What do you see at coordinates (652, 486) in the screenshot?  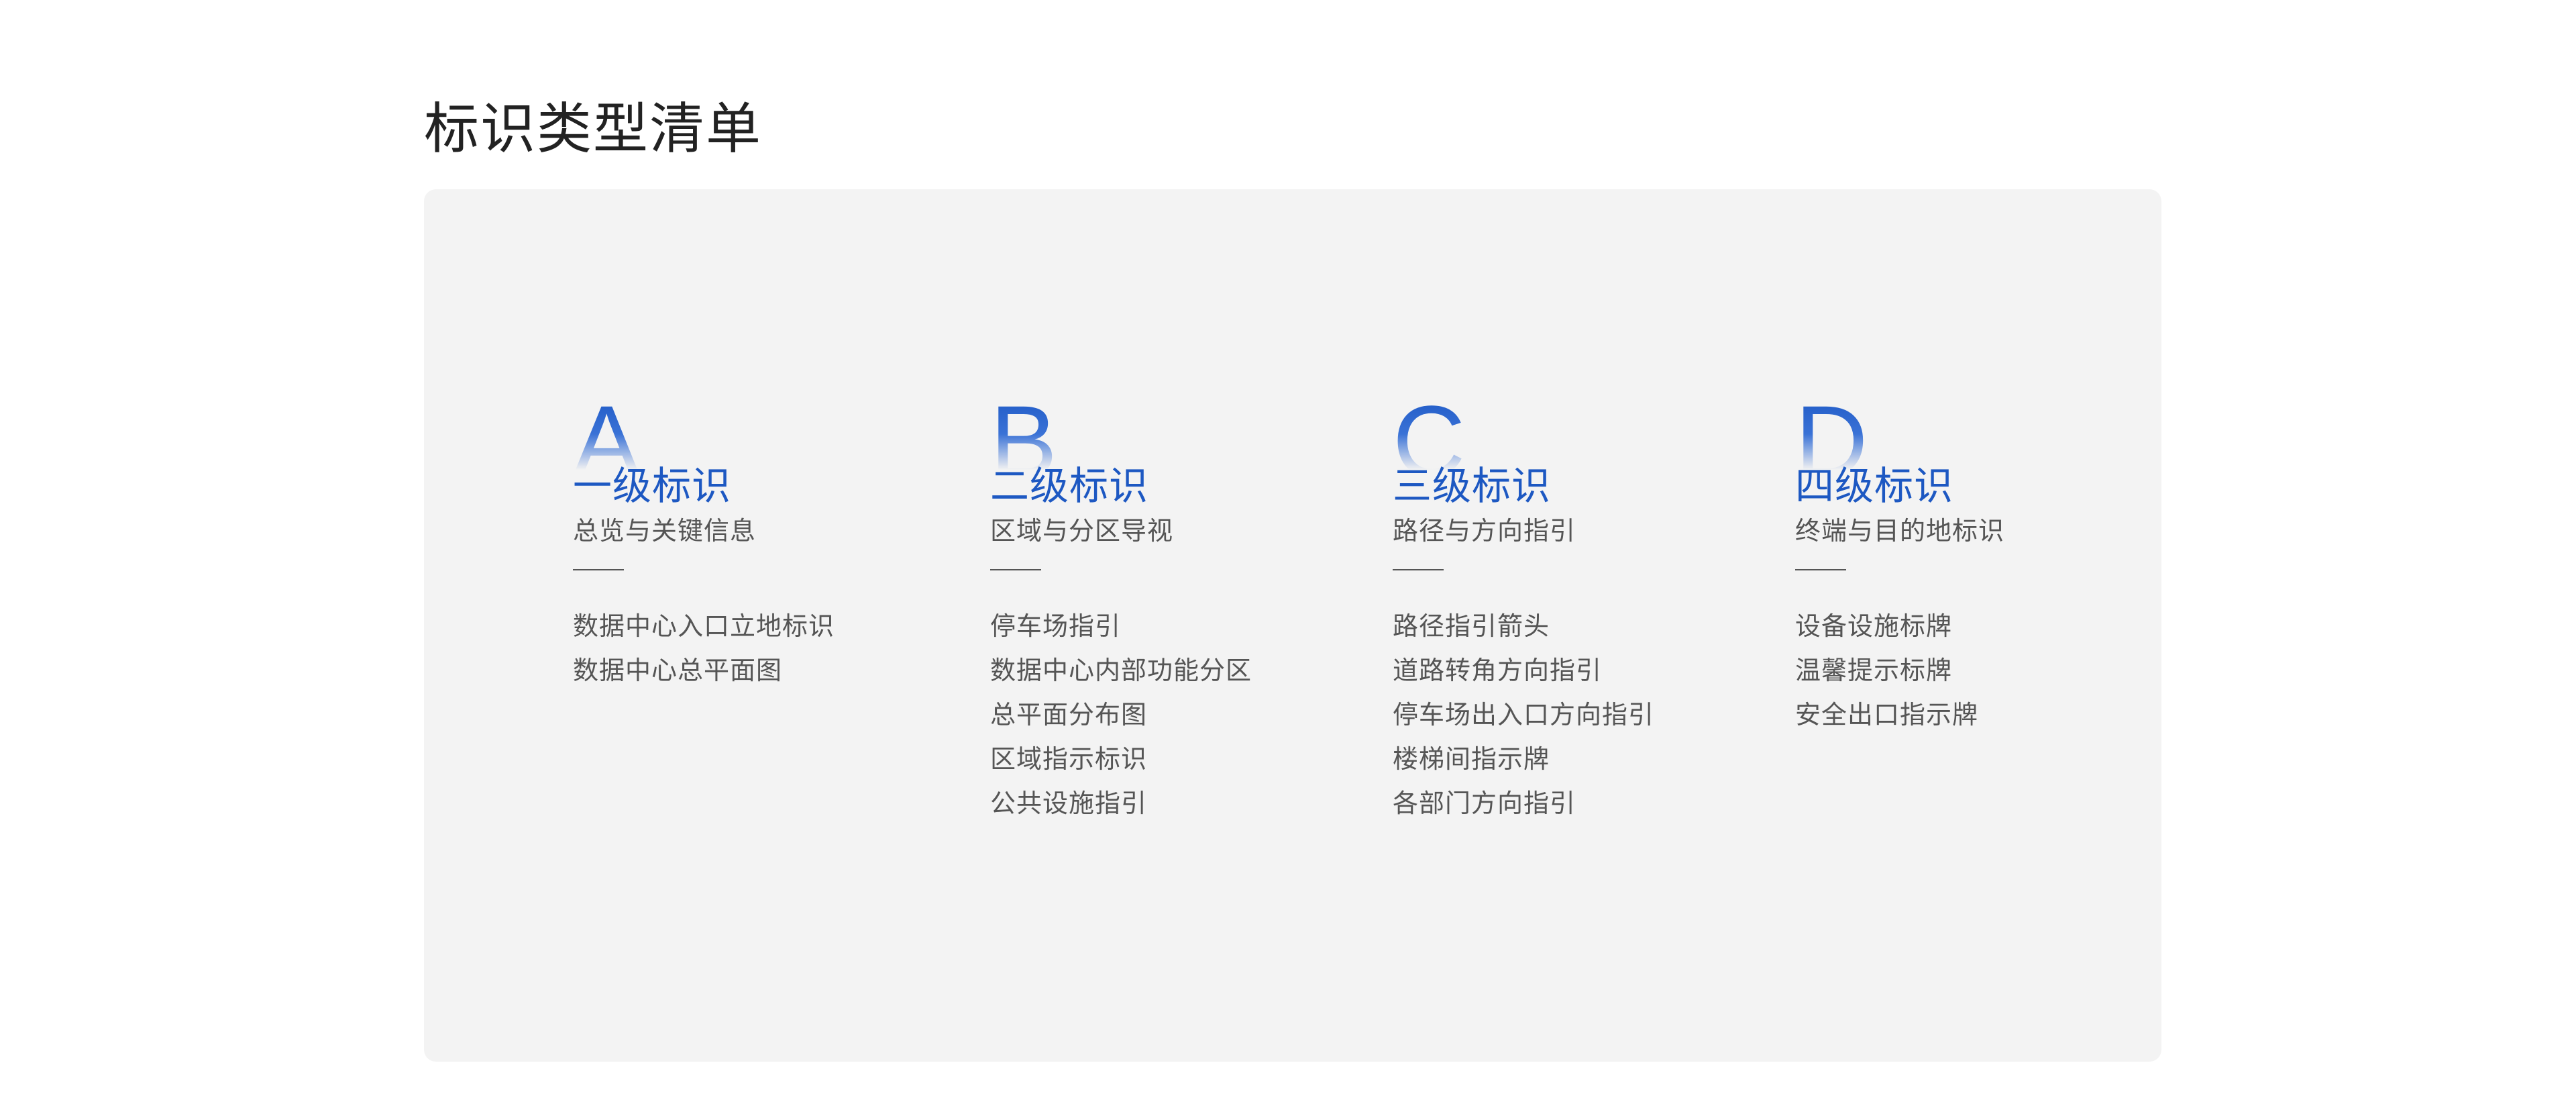 I see `category-title: 一级标识` at bounding box center [652, 486].